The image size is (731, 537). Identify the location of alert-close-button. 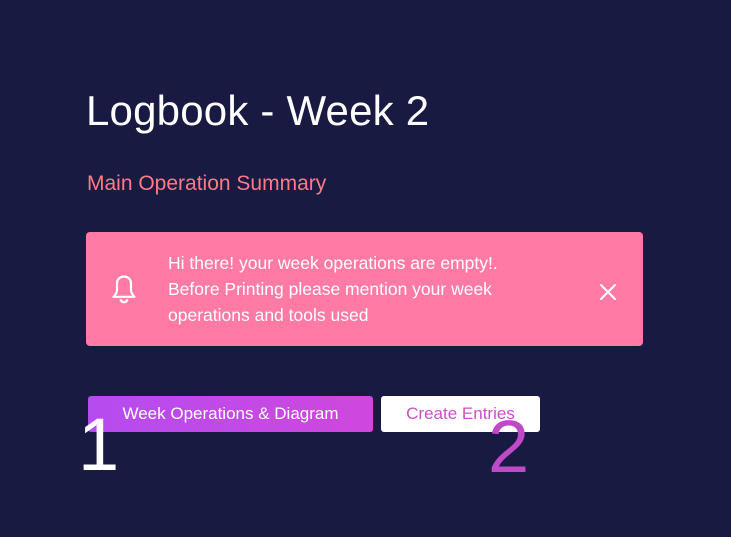
(608, 288).